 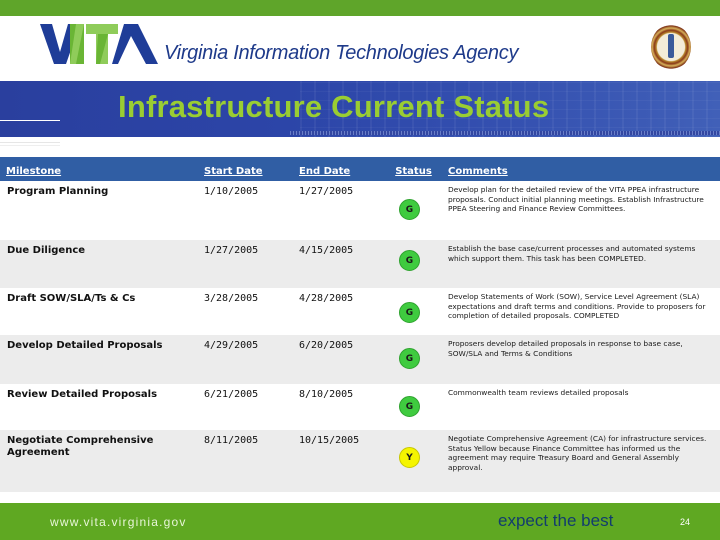 I want to click on footer-tagline: expect the best, so click(x=556, y=520).